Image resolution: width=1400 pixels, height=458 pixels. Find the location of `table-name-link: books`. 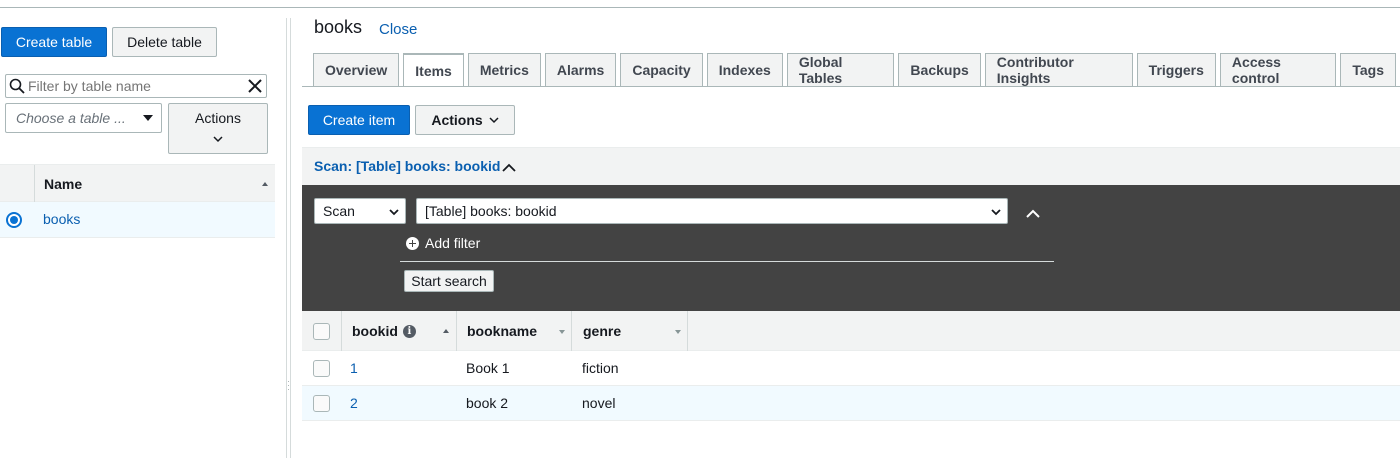

table-name-link: books is located at coordinates (61, 219).